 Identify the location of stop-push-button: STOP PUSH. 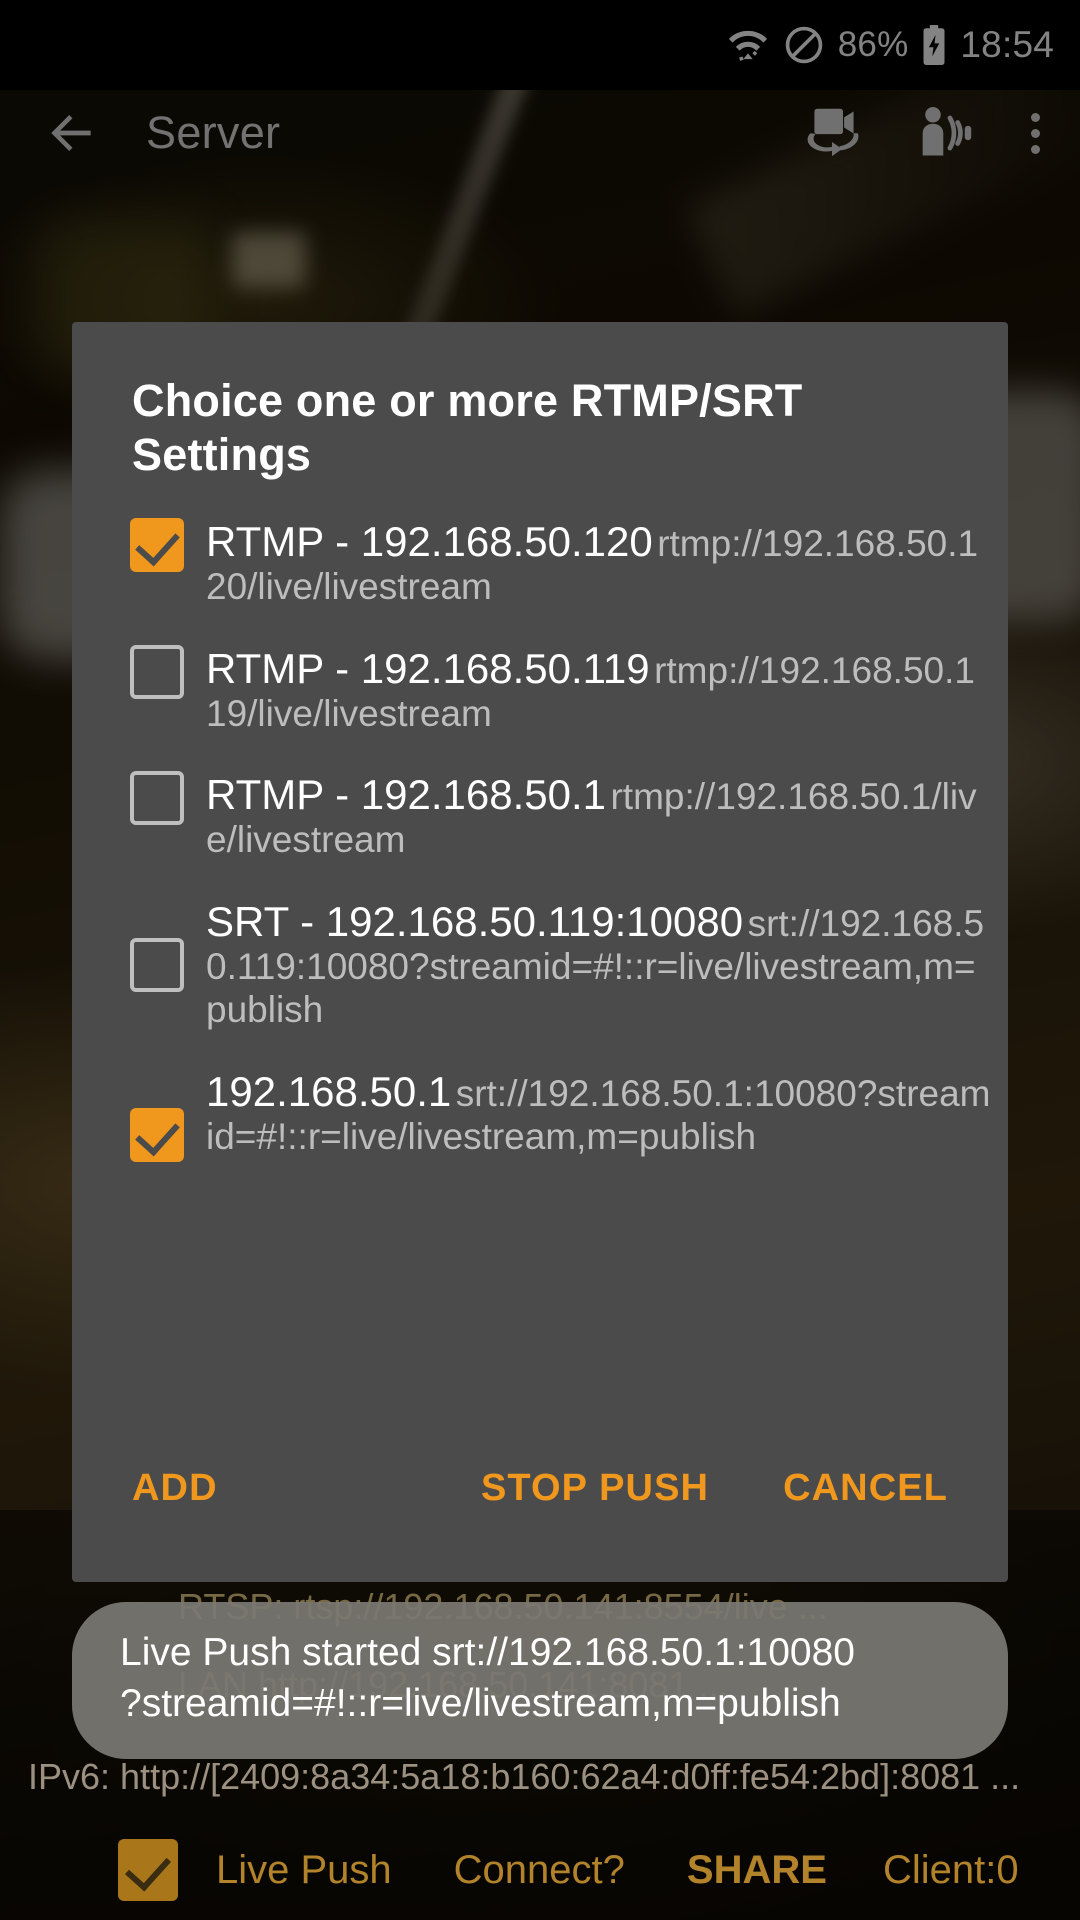
(595, 1488).